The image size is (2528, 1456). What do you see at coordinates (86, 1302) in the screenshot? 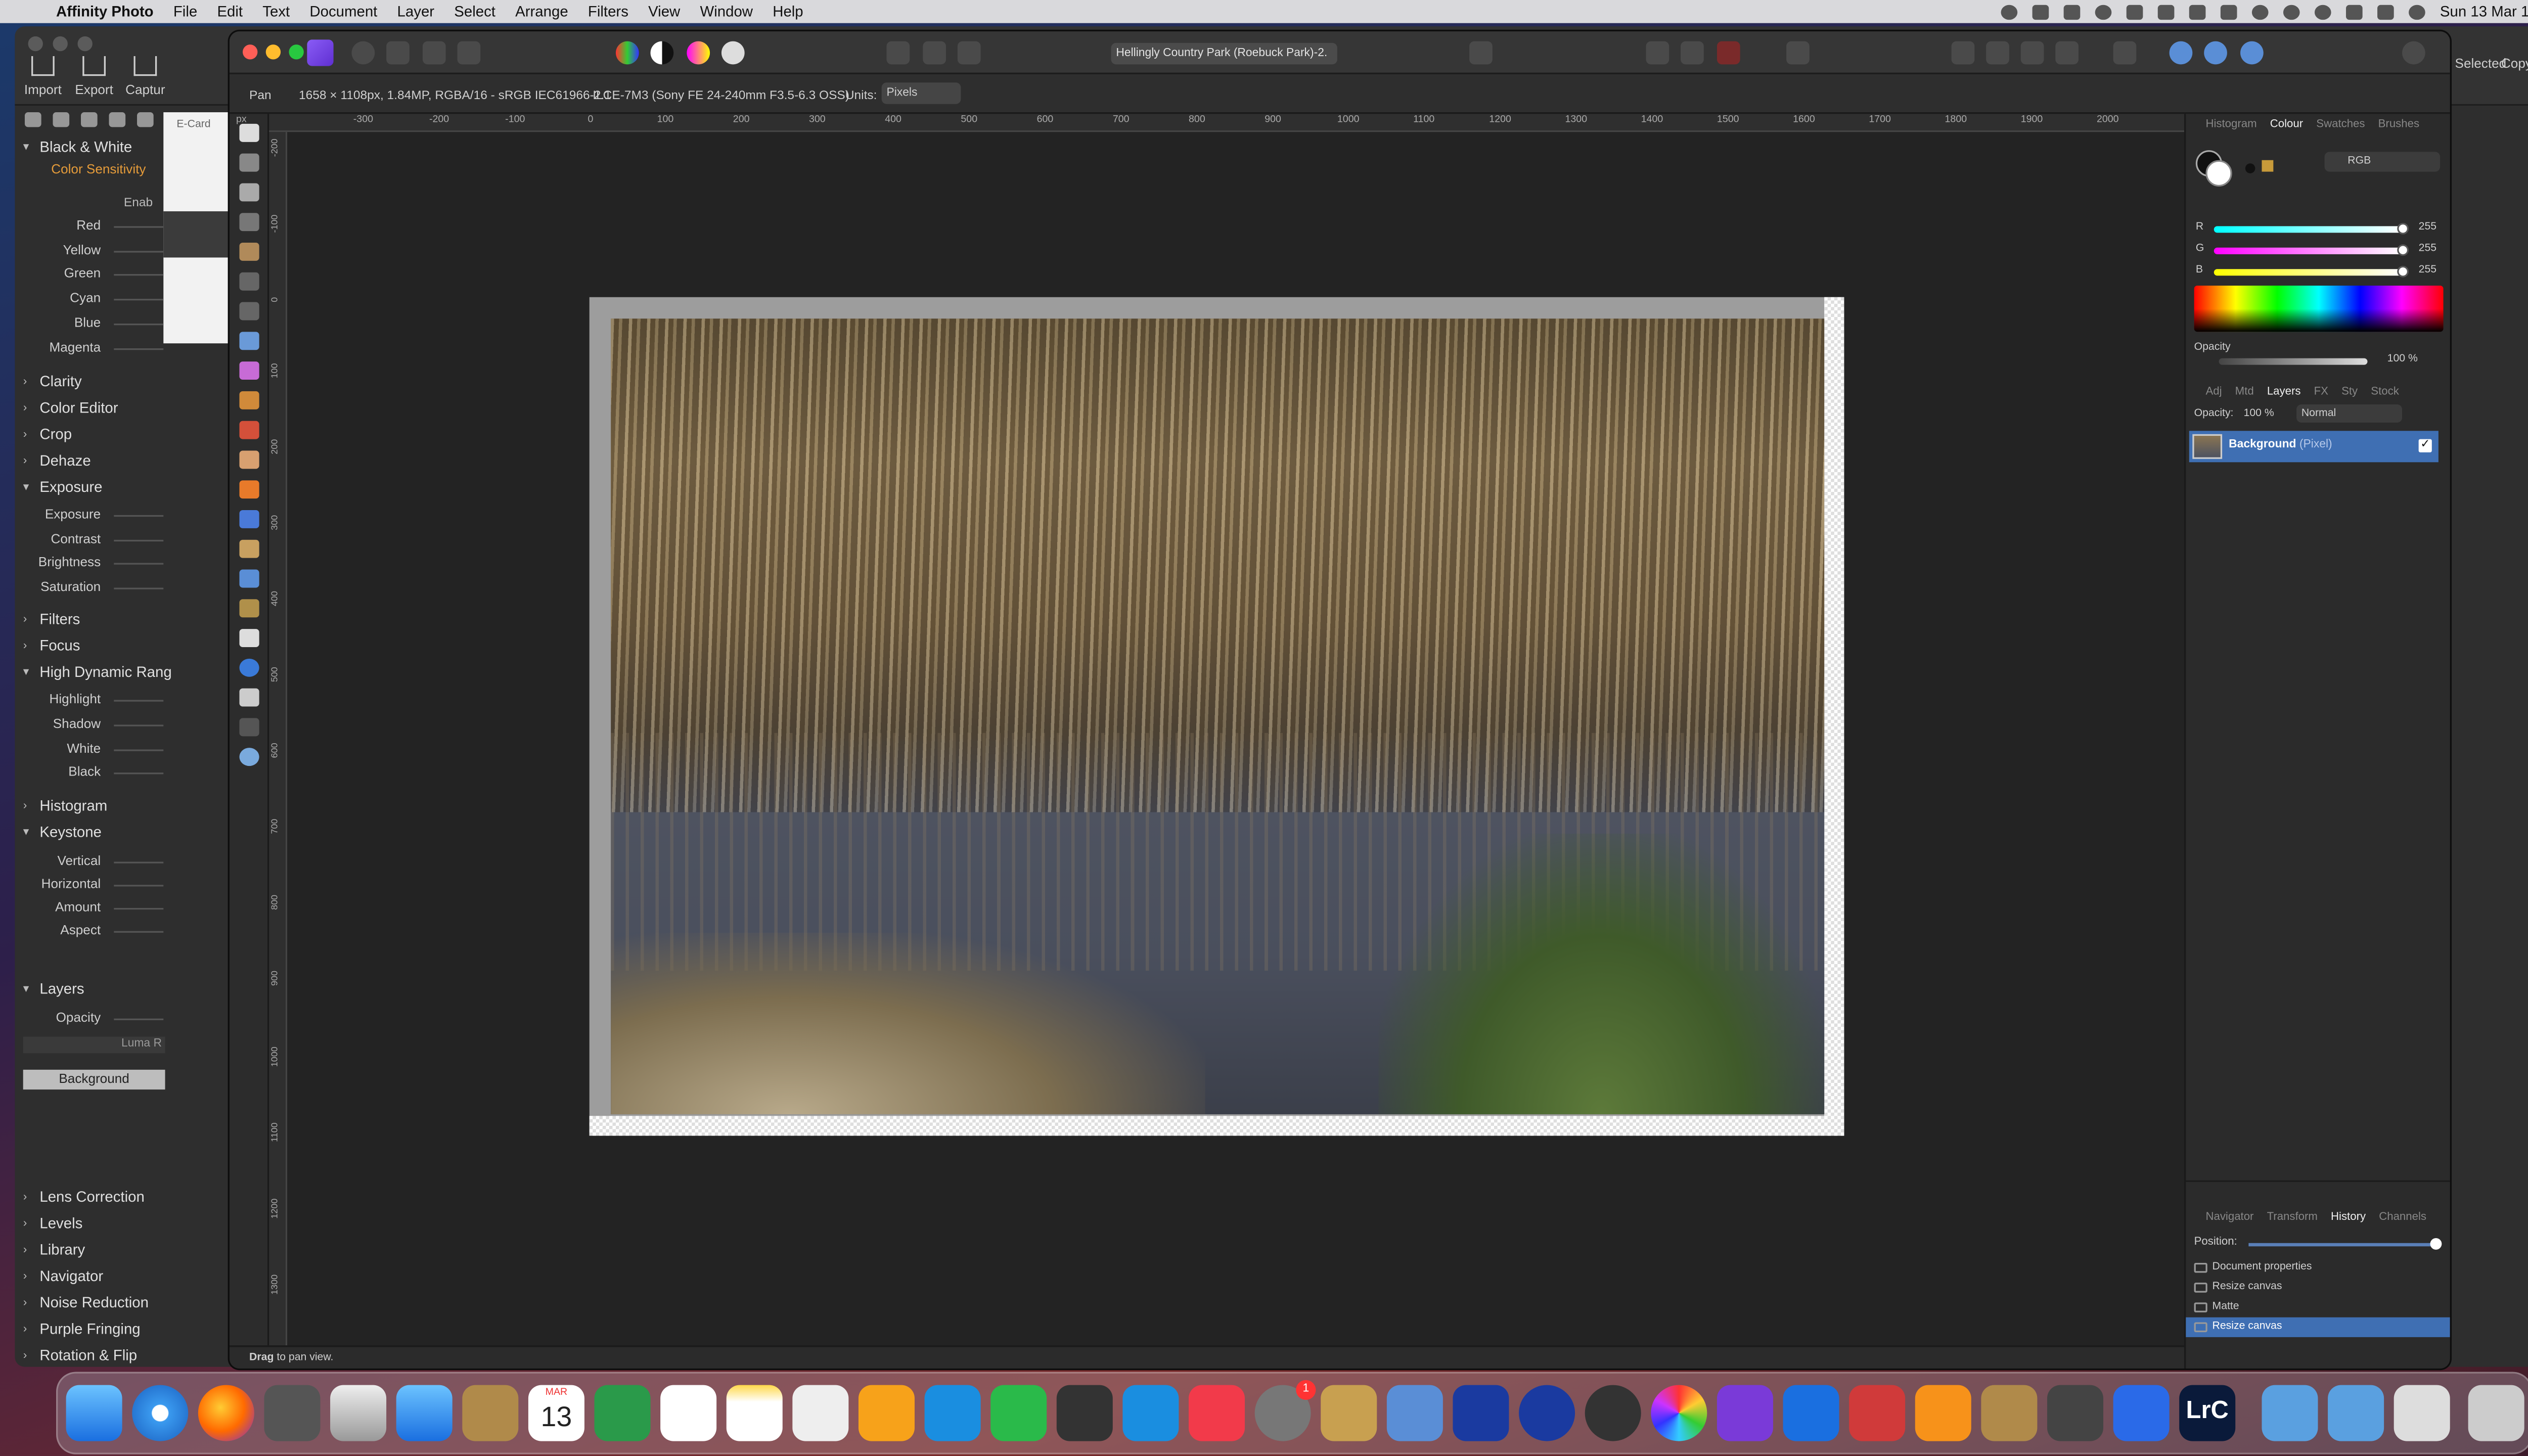
I see `section-noise-reduction: › Noise Reduction` at bounding box center [86, 1302].